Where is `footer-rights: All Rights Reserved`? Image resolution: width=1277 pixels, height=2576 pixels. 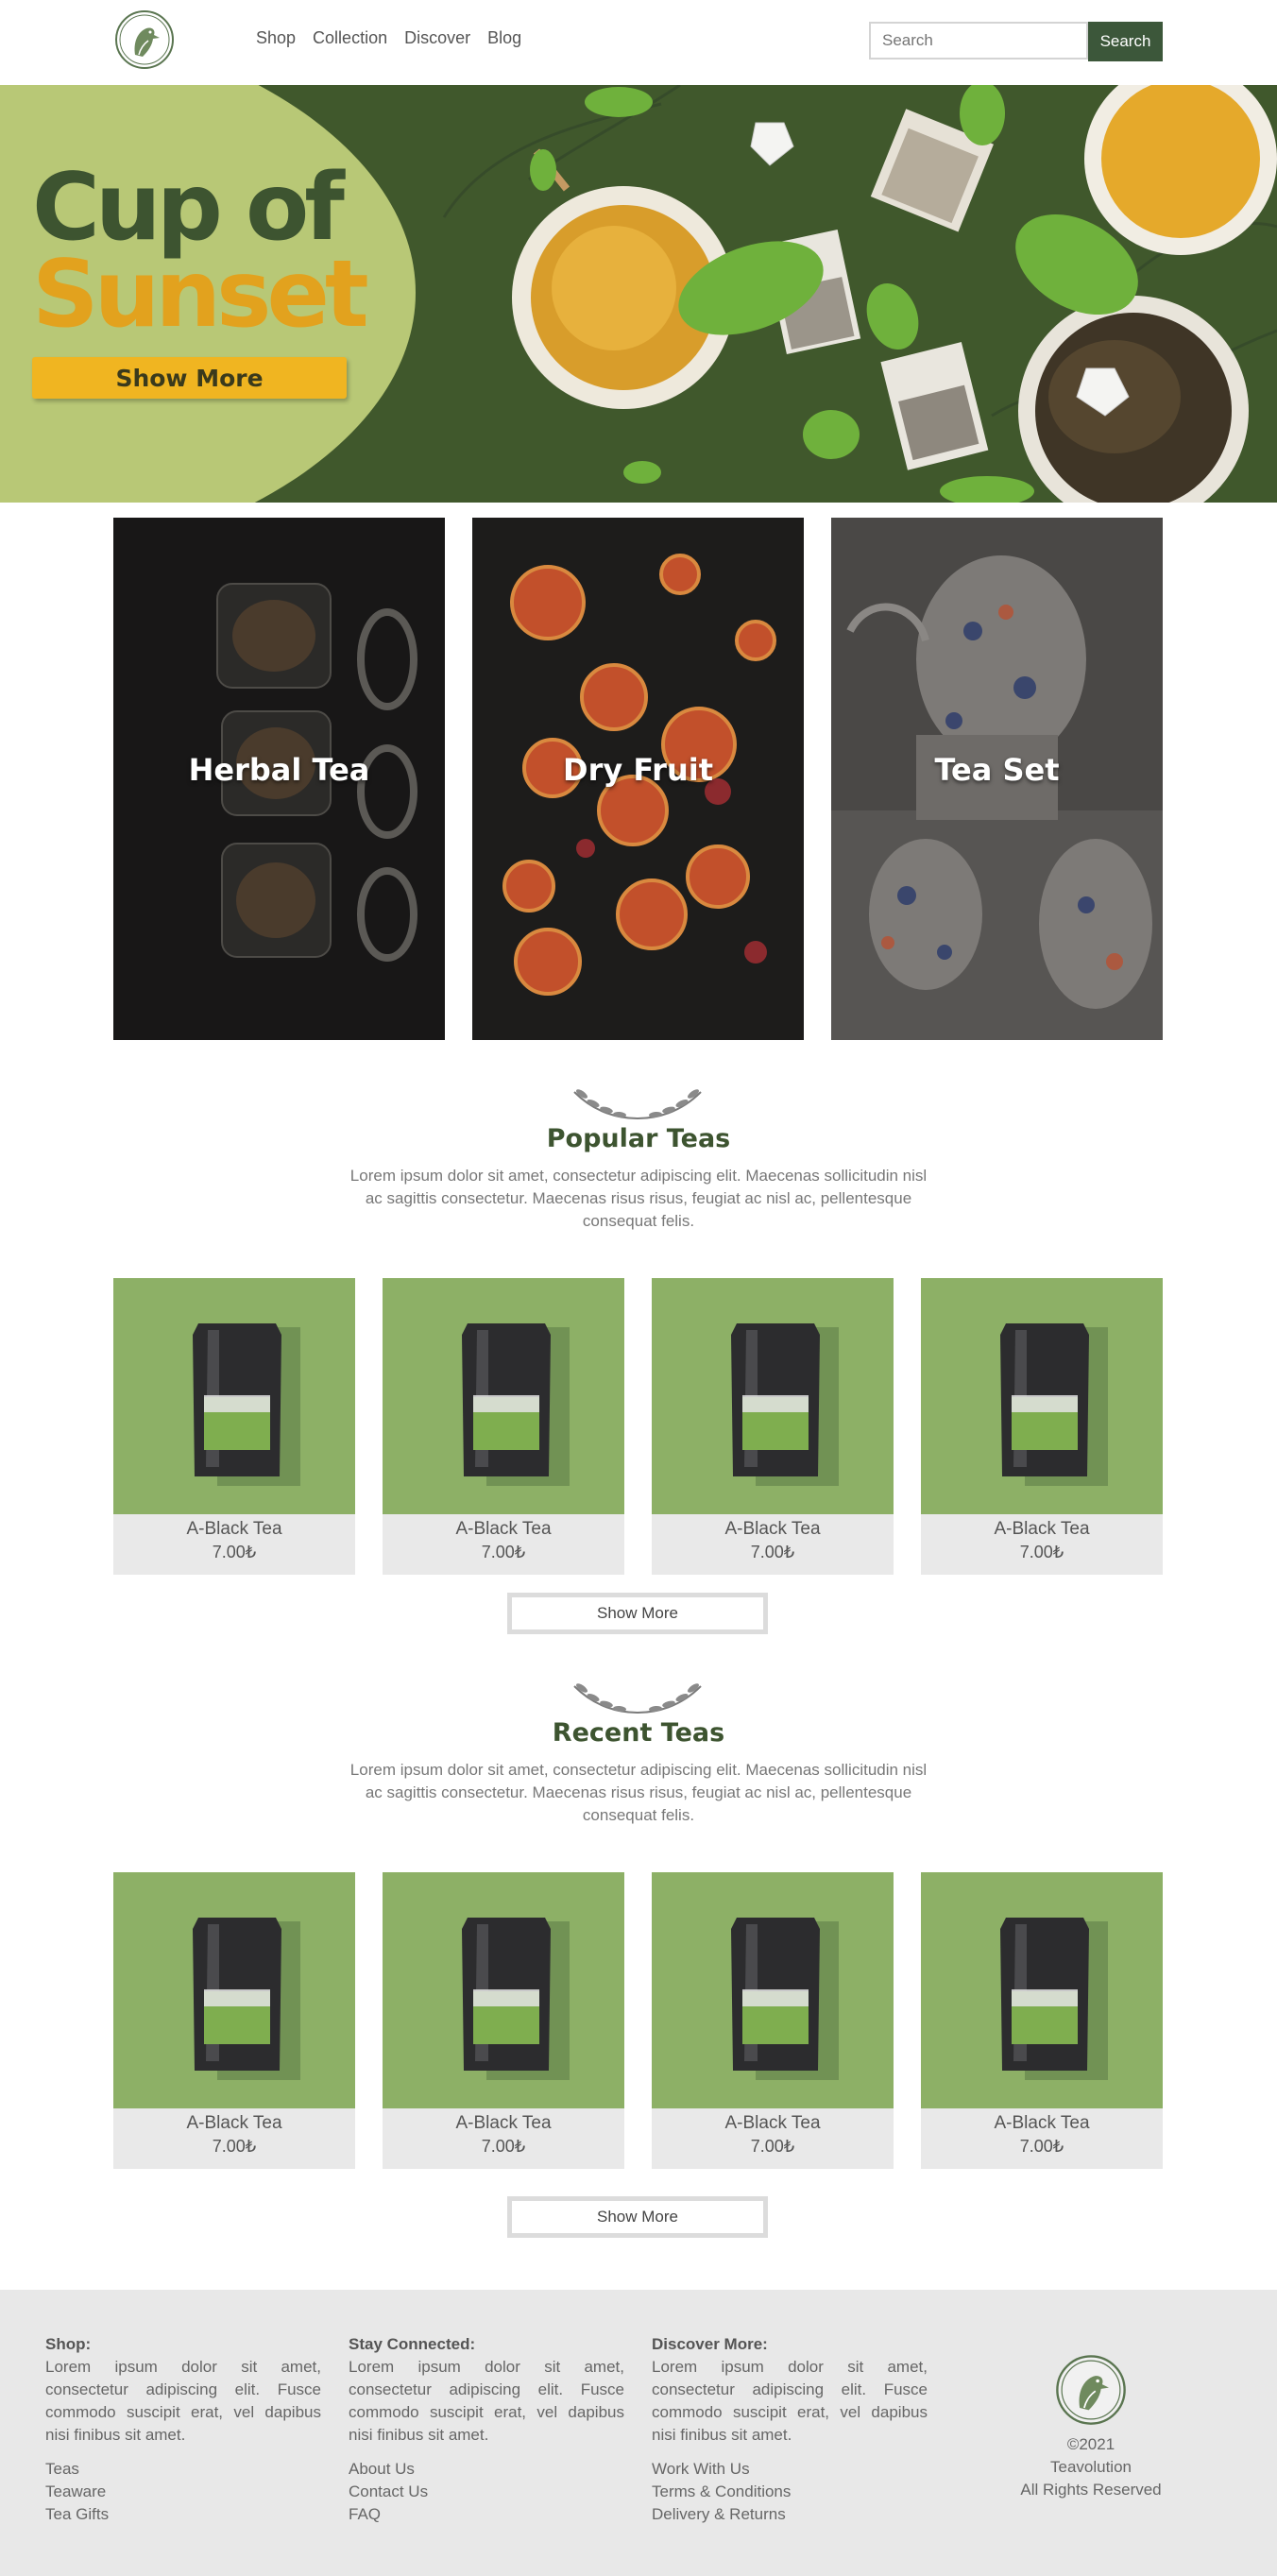 footer-rights: All Rights Reserved is located at coordinates (1091, 2490).